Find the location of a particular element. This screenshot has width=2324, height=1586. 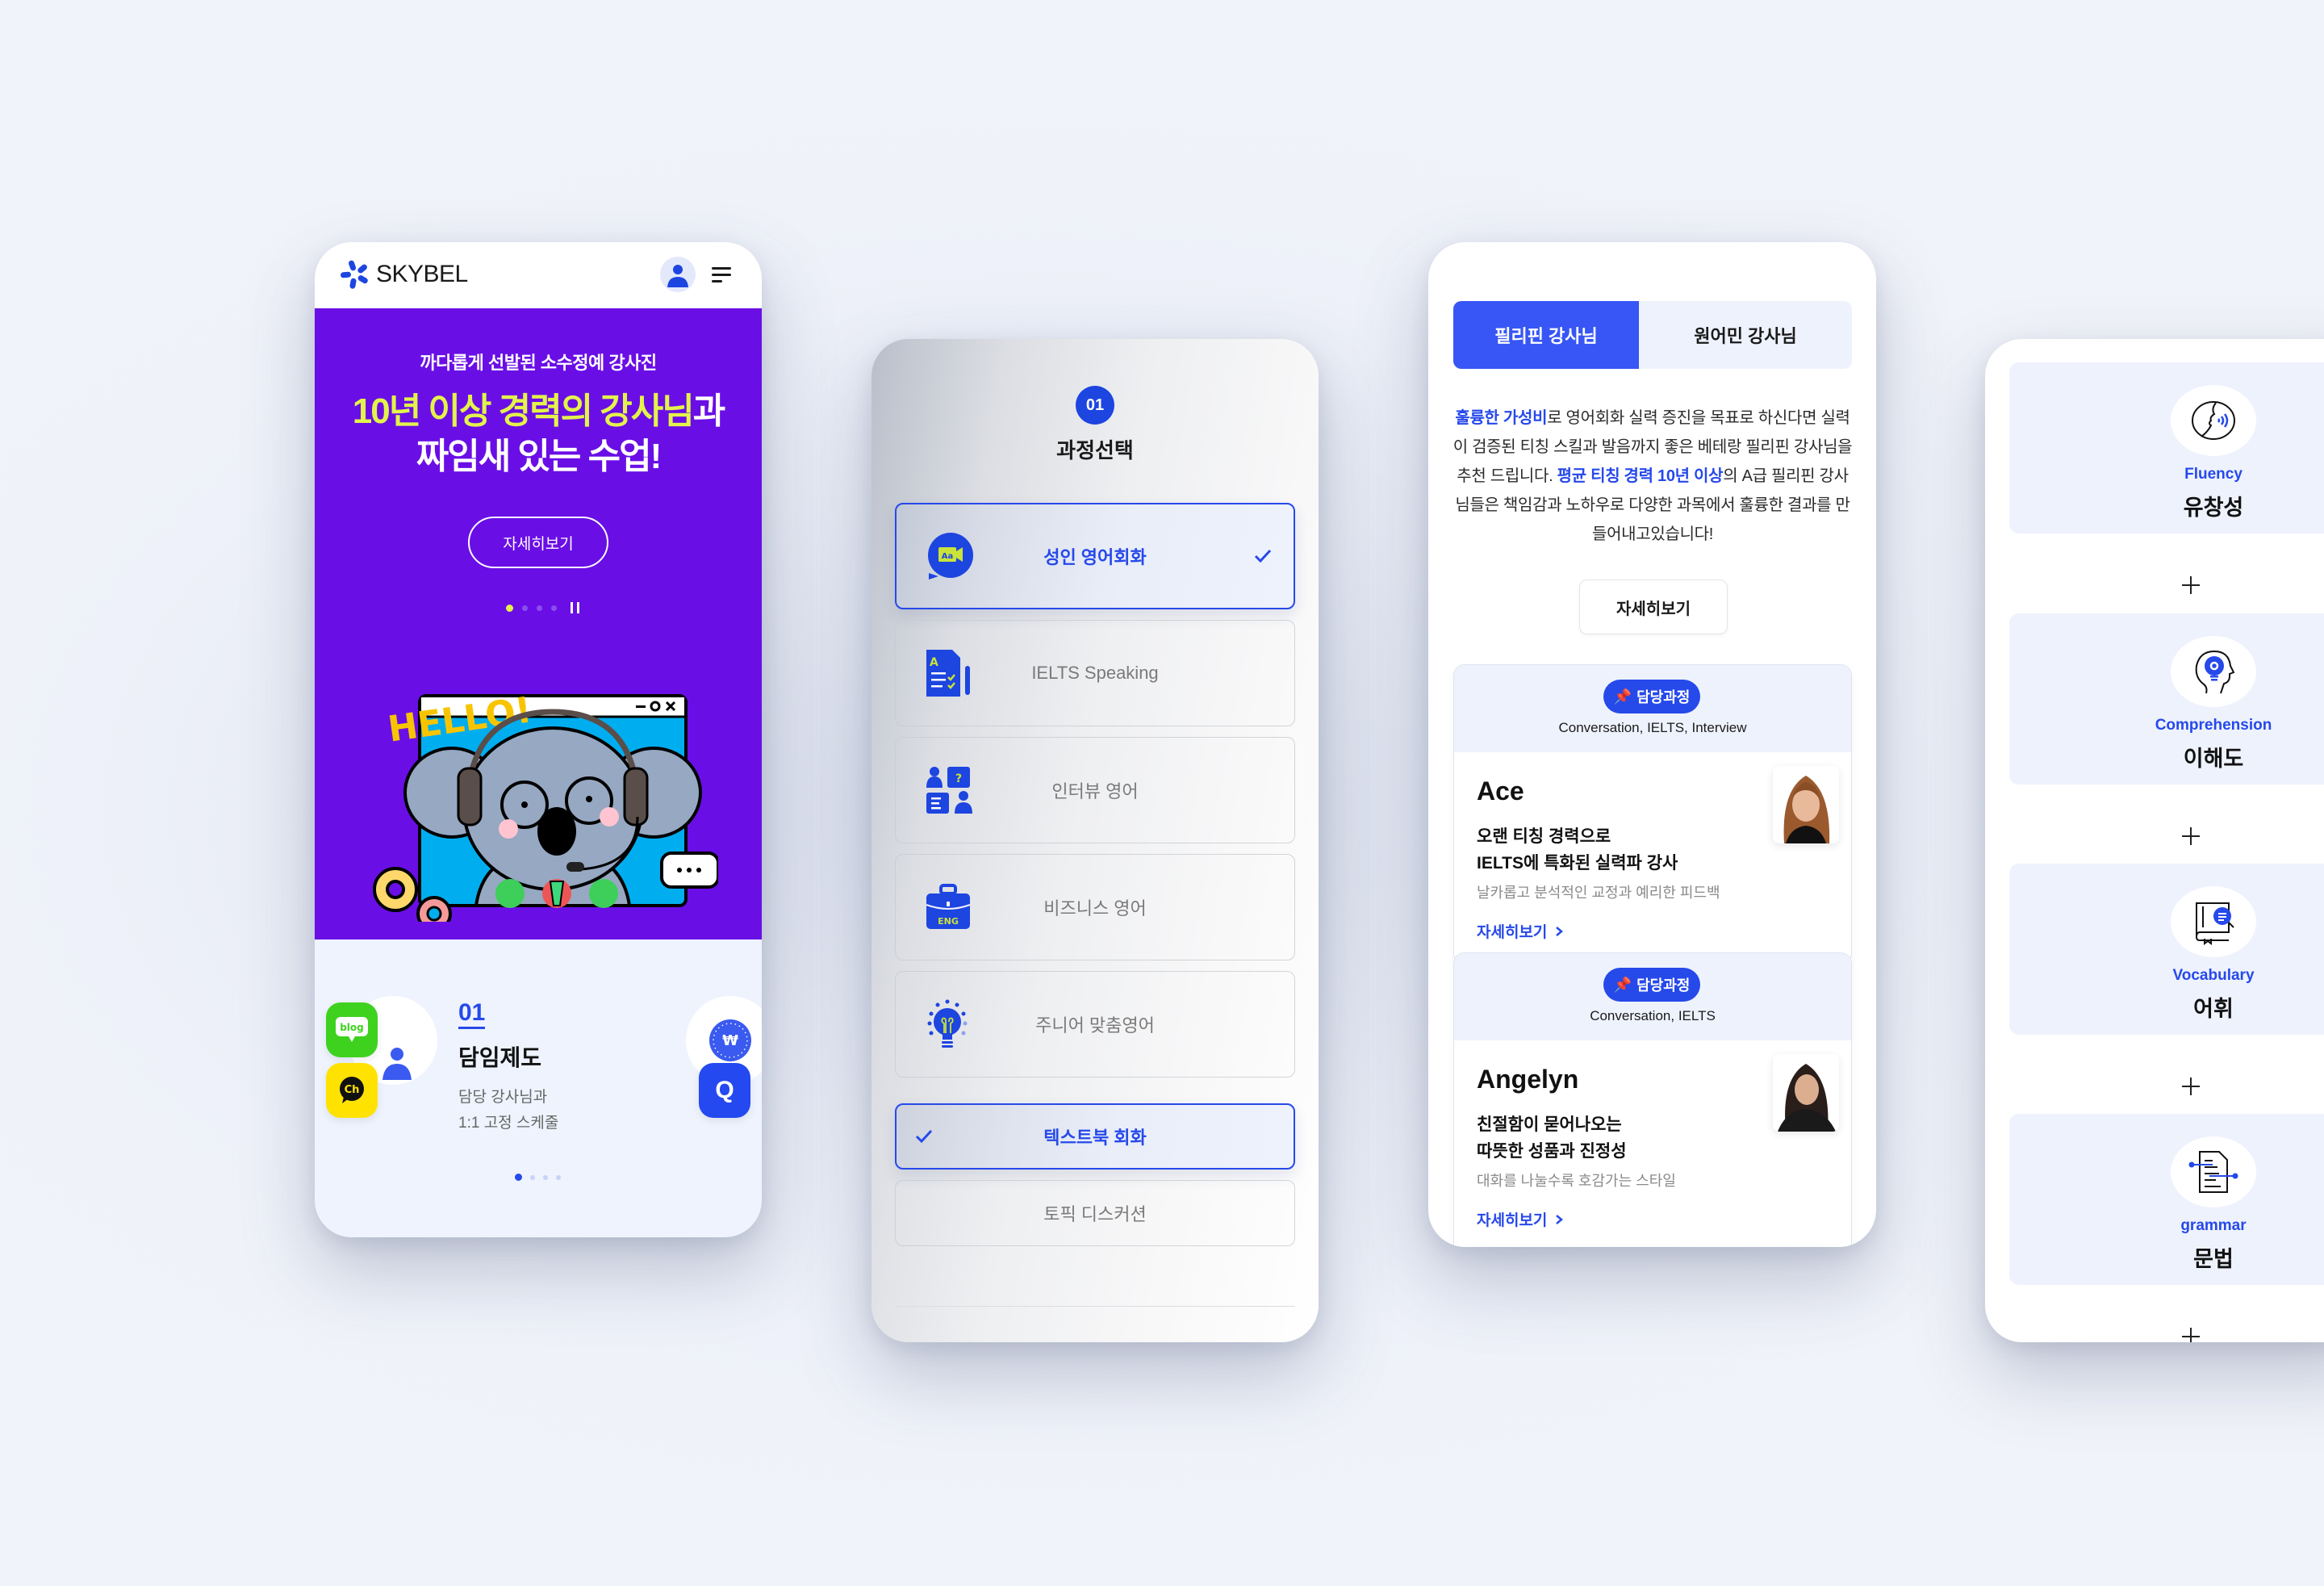

teacher-description: 대화를 나눌수록 호감가는 스타일 is located at coordinates (1576, 1181).